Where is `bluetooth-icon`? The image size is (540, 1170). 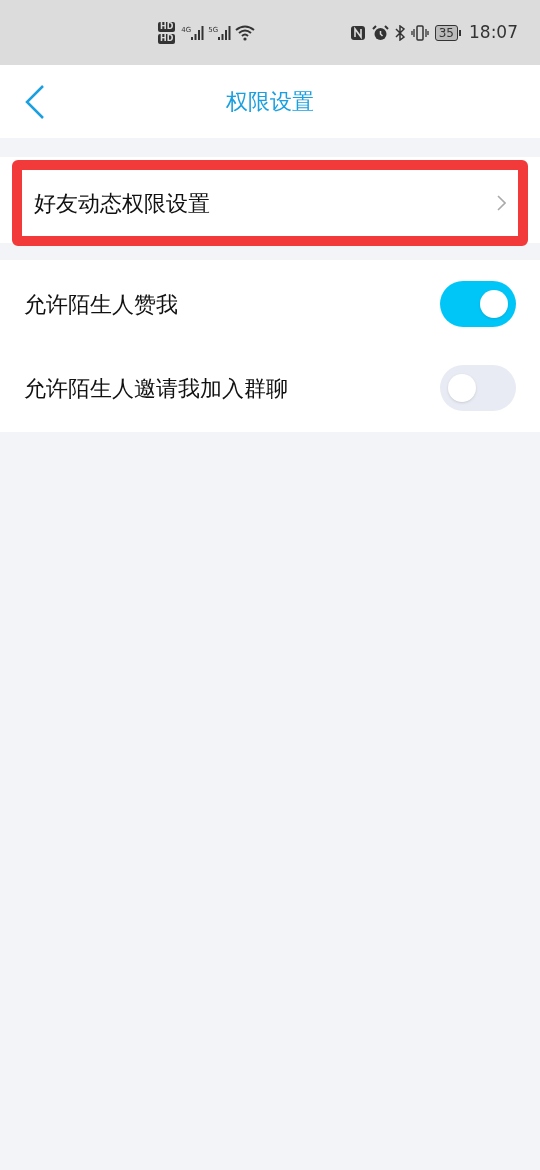 bluetooth-icon is located at coordinates (399, 32).